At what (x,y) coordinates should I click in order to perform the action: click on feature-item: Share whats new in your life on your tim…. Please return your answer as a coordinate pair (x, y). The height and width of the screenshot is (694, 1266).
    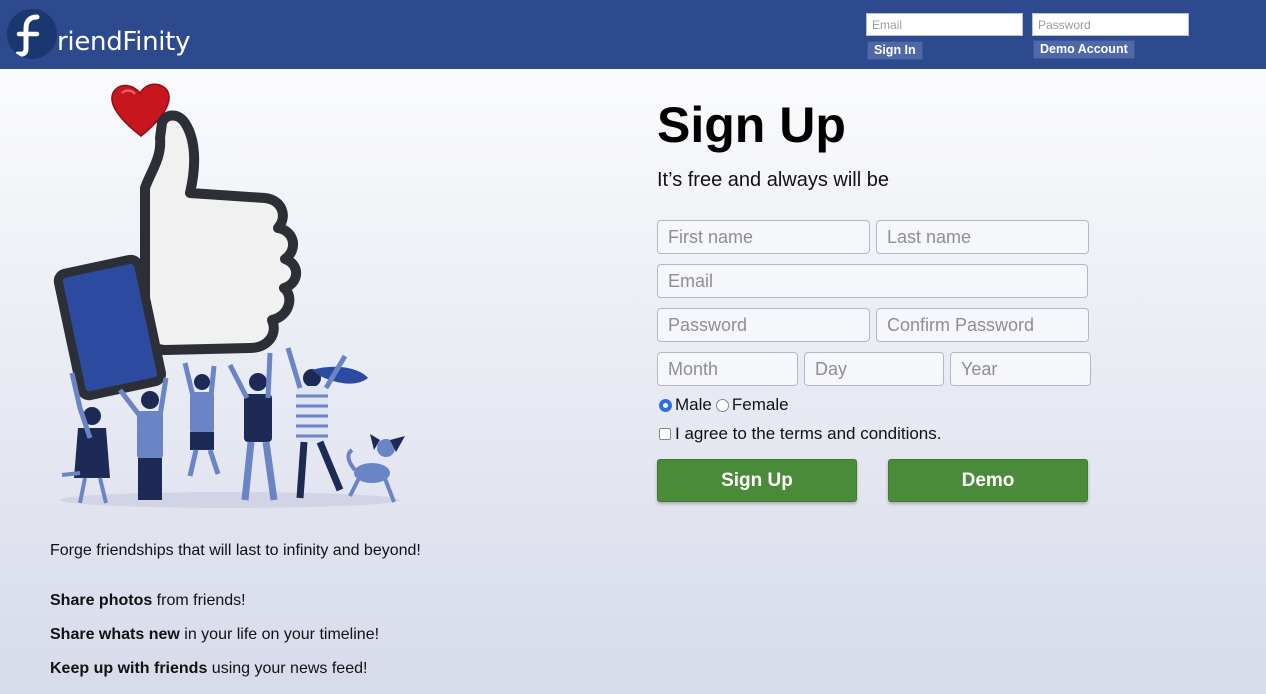
    Looking at the image, I should click on (214, 643).